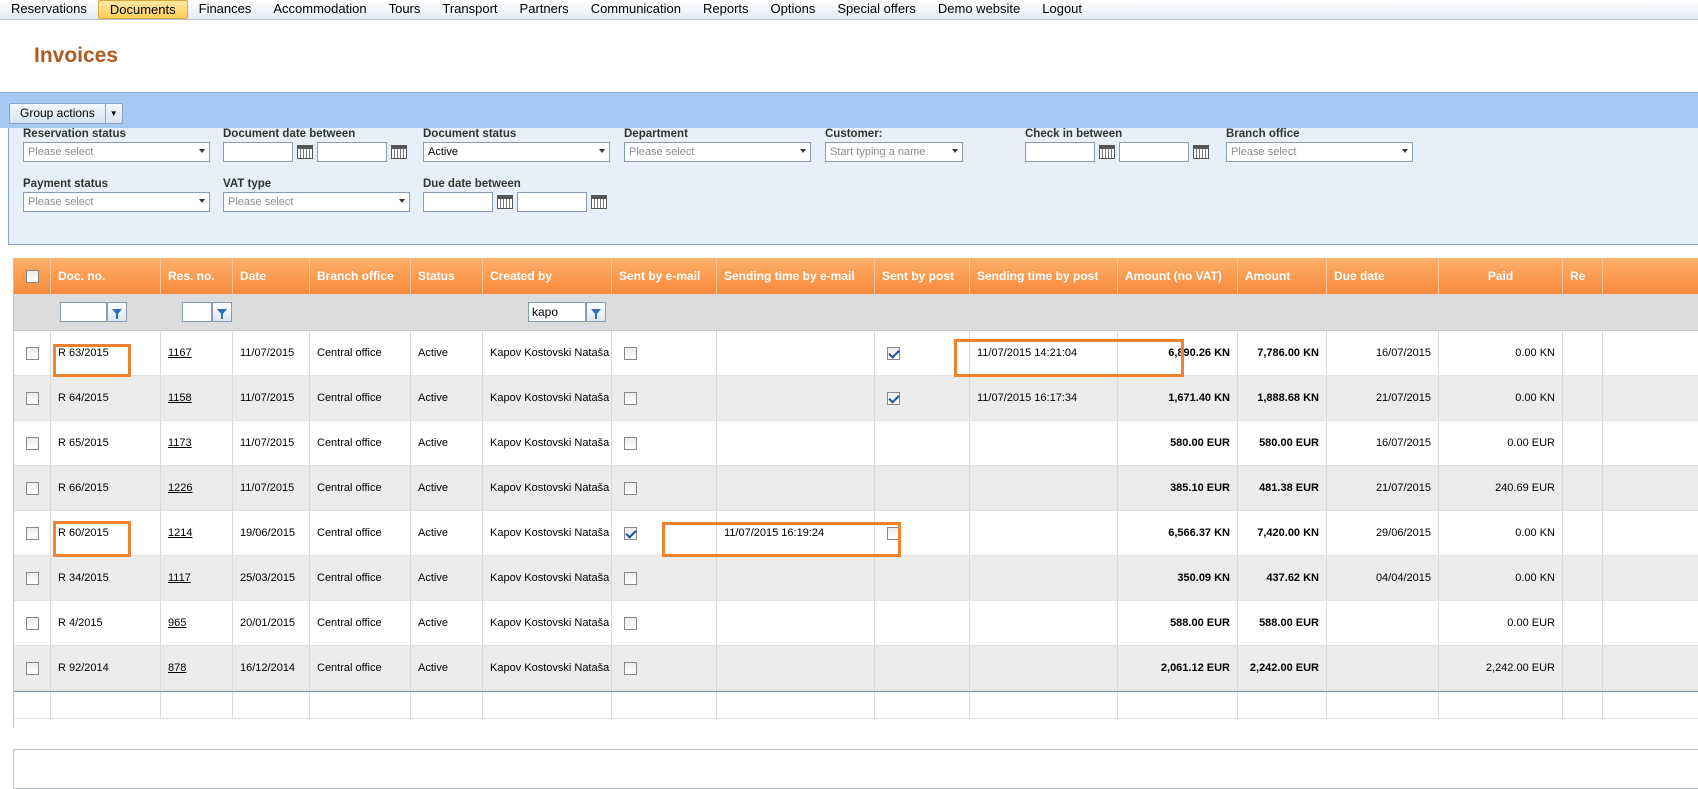 This screenshot has width=1698, height=789. I want to click on due-date-to-input, so click(552, 202).